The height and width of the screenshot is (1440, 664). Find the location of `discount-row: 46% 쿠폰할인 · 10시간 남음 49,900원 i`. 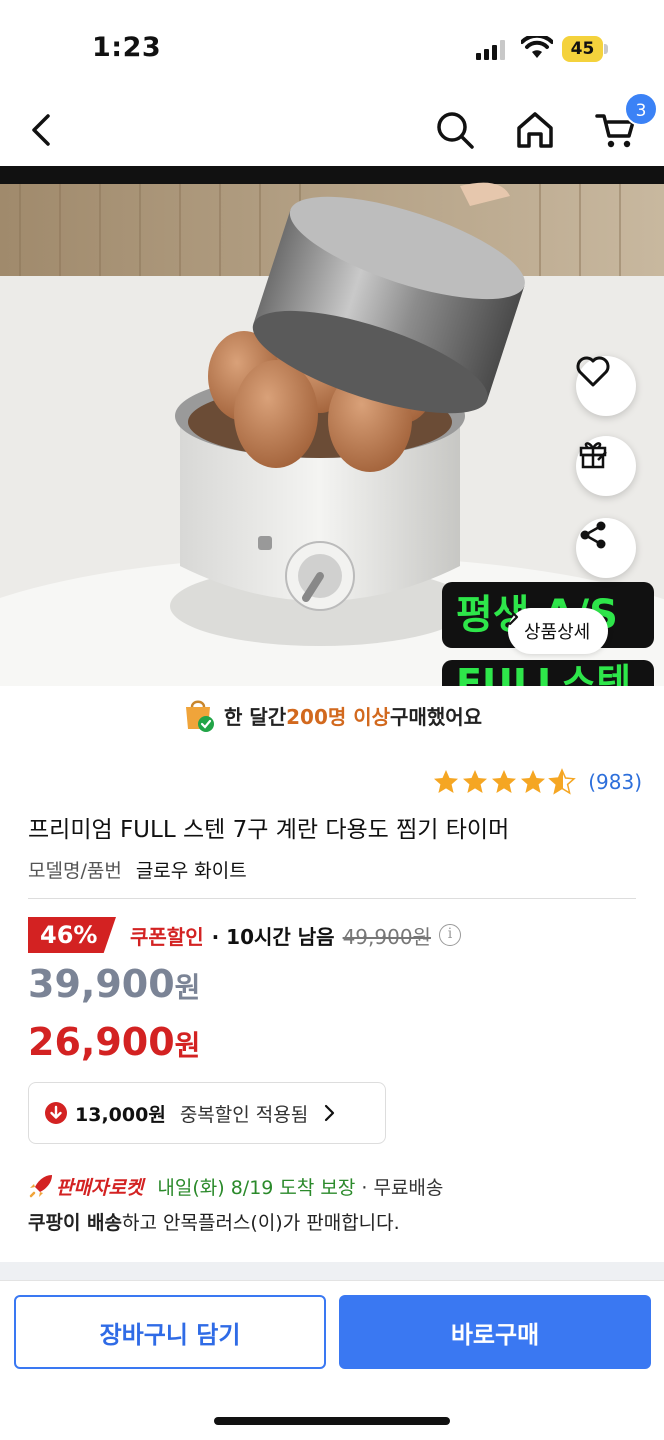

discount-row: 46% 쿠폰할인 · 10시간 남음 49,900원 i is located at coordinates (244, 935).